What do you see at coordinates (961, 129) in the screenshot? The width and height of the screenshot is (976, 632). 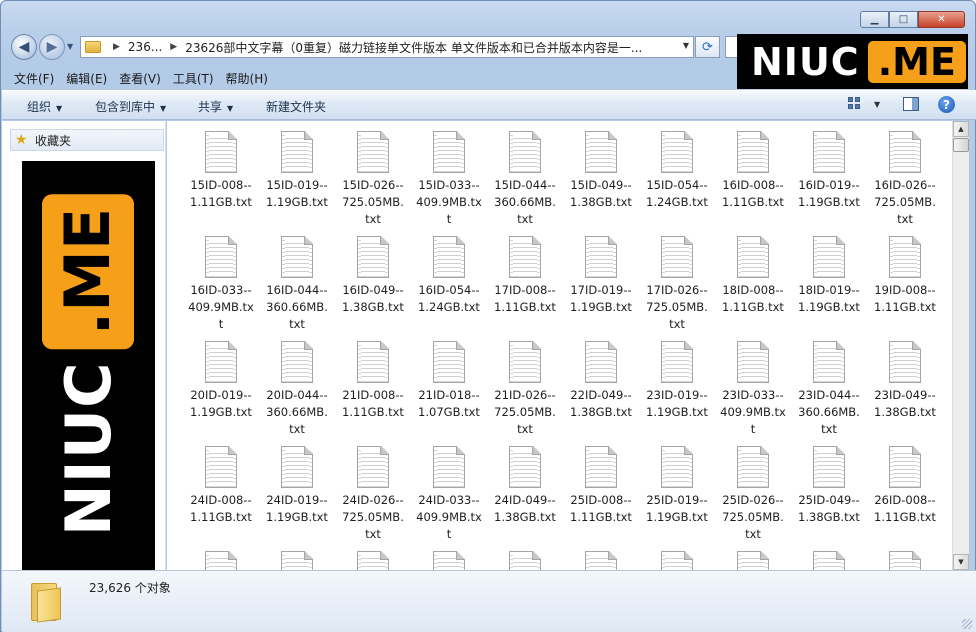 I see `scroll-up-icon: ▲` at bounding box center [961, 129].